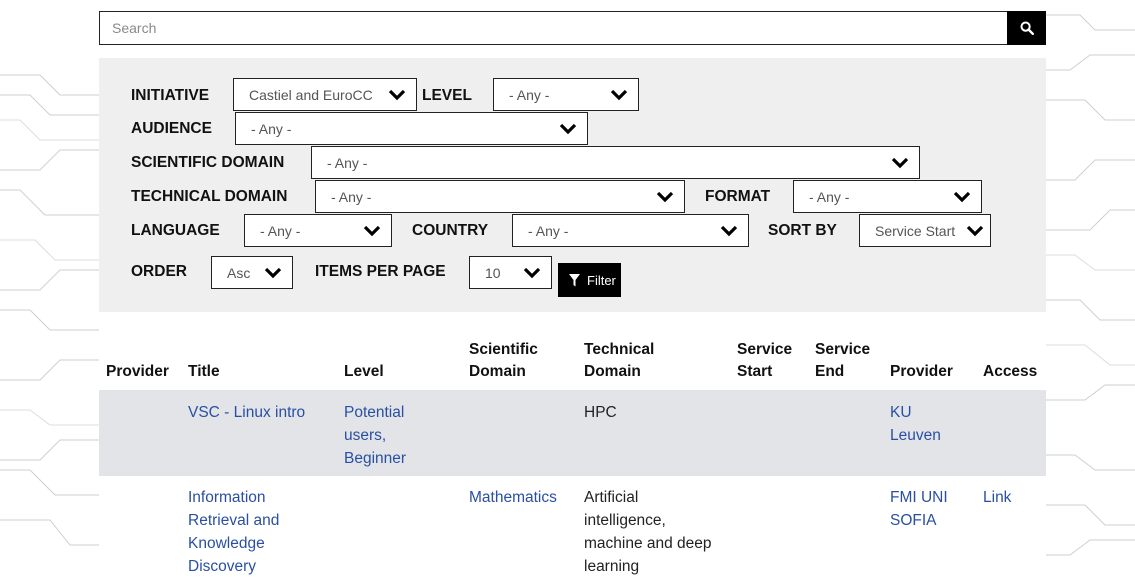 This screenshot has height=578, width=1135. Describe the element at coordinates (208, 162) in the screenshot. I see `scientific-domain-label: SCIENTIFIC DOMAIN` at that location.